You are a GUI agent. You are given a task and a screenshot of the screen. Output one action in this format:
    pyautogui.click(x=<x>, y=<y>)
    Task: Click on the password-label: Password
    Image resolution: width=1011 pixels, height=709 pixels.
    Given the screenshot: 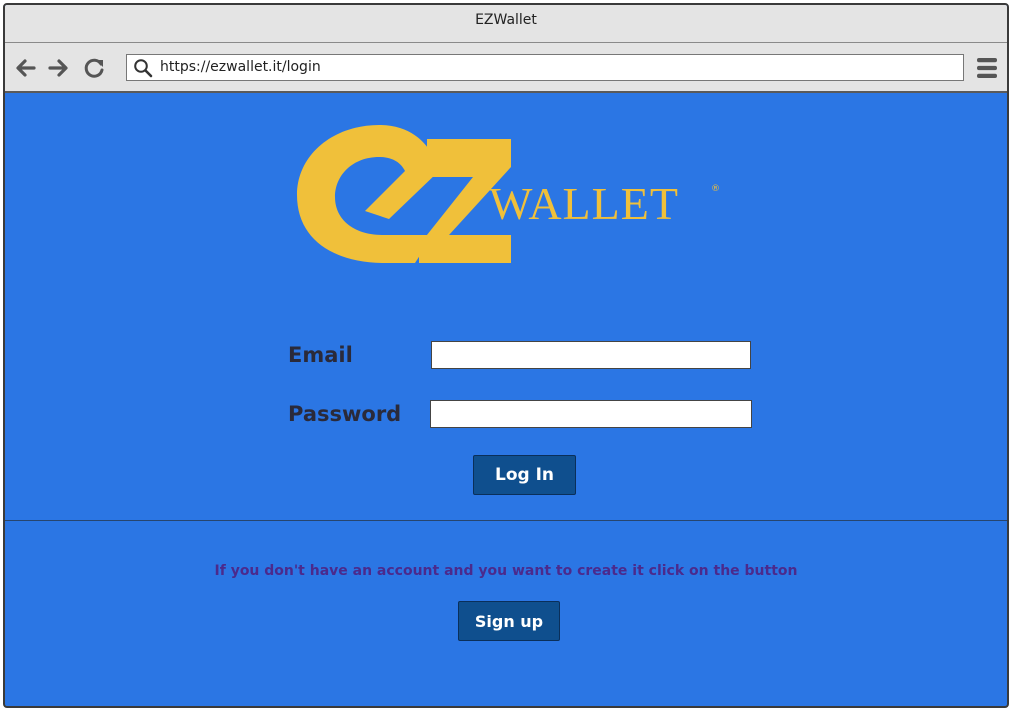 What is the action you would take?
    pyautogui.click(x=345, y=414)
    